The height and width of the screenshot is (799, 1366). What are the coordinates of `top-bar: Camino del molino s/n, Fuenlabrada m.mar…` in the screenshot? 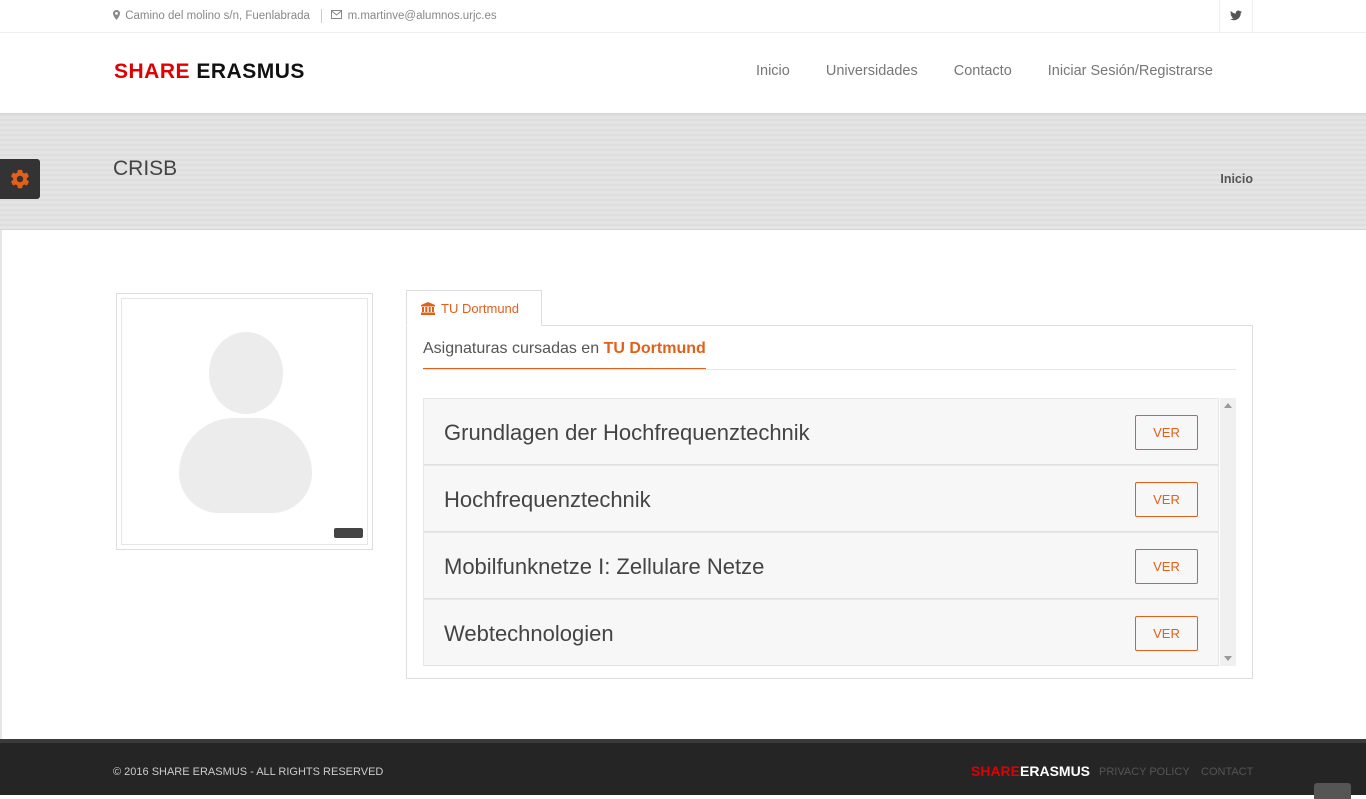 It's located at (683, 16).